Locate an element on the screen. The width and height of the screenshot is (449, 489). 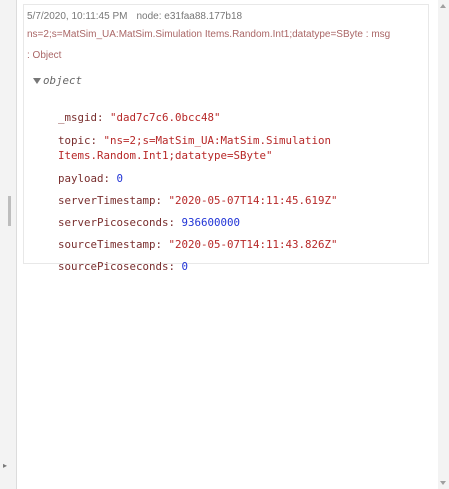
field-key: sourcePicoseconds is located at coordinates (113, 266).